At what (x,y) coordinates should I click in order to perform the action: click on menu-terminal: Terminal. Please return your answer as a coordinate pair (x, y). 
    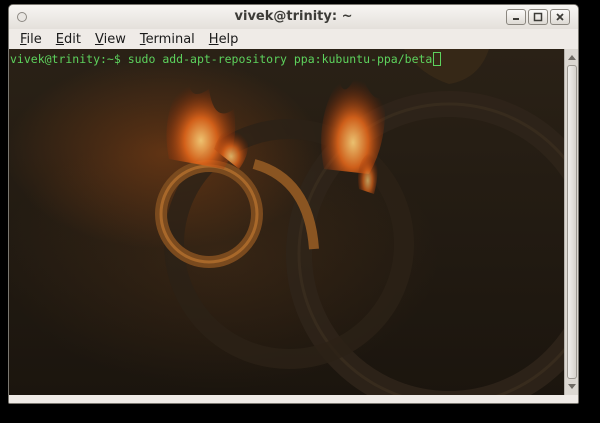
    Looking at the image, I should click on (167, 39).